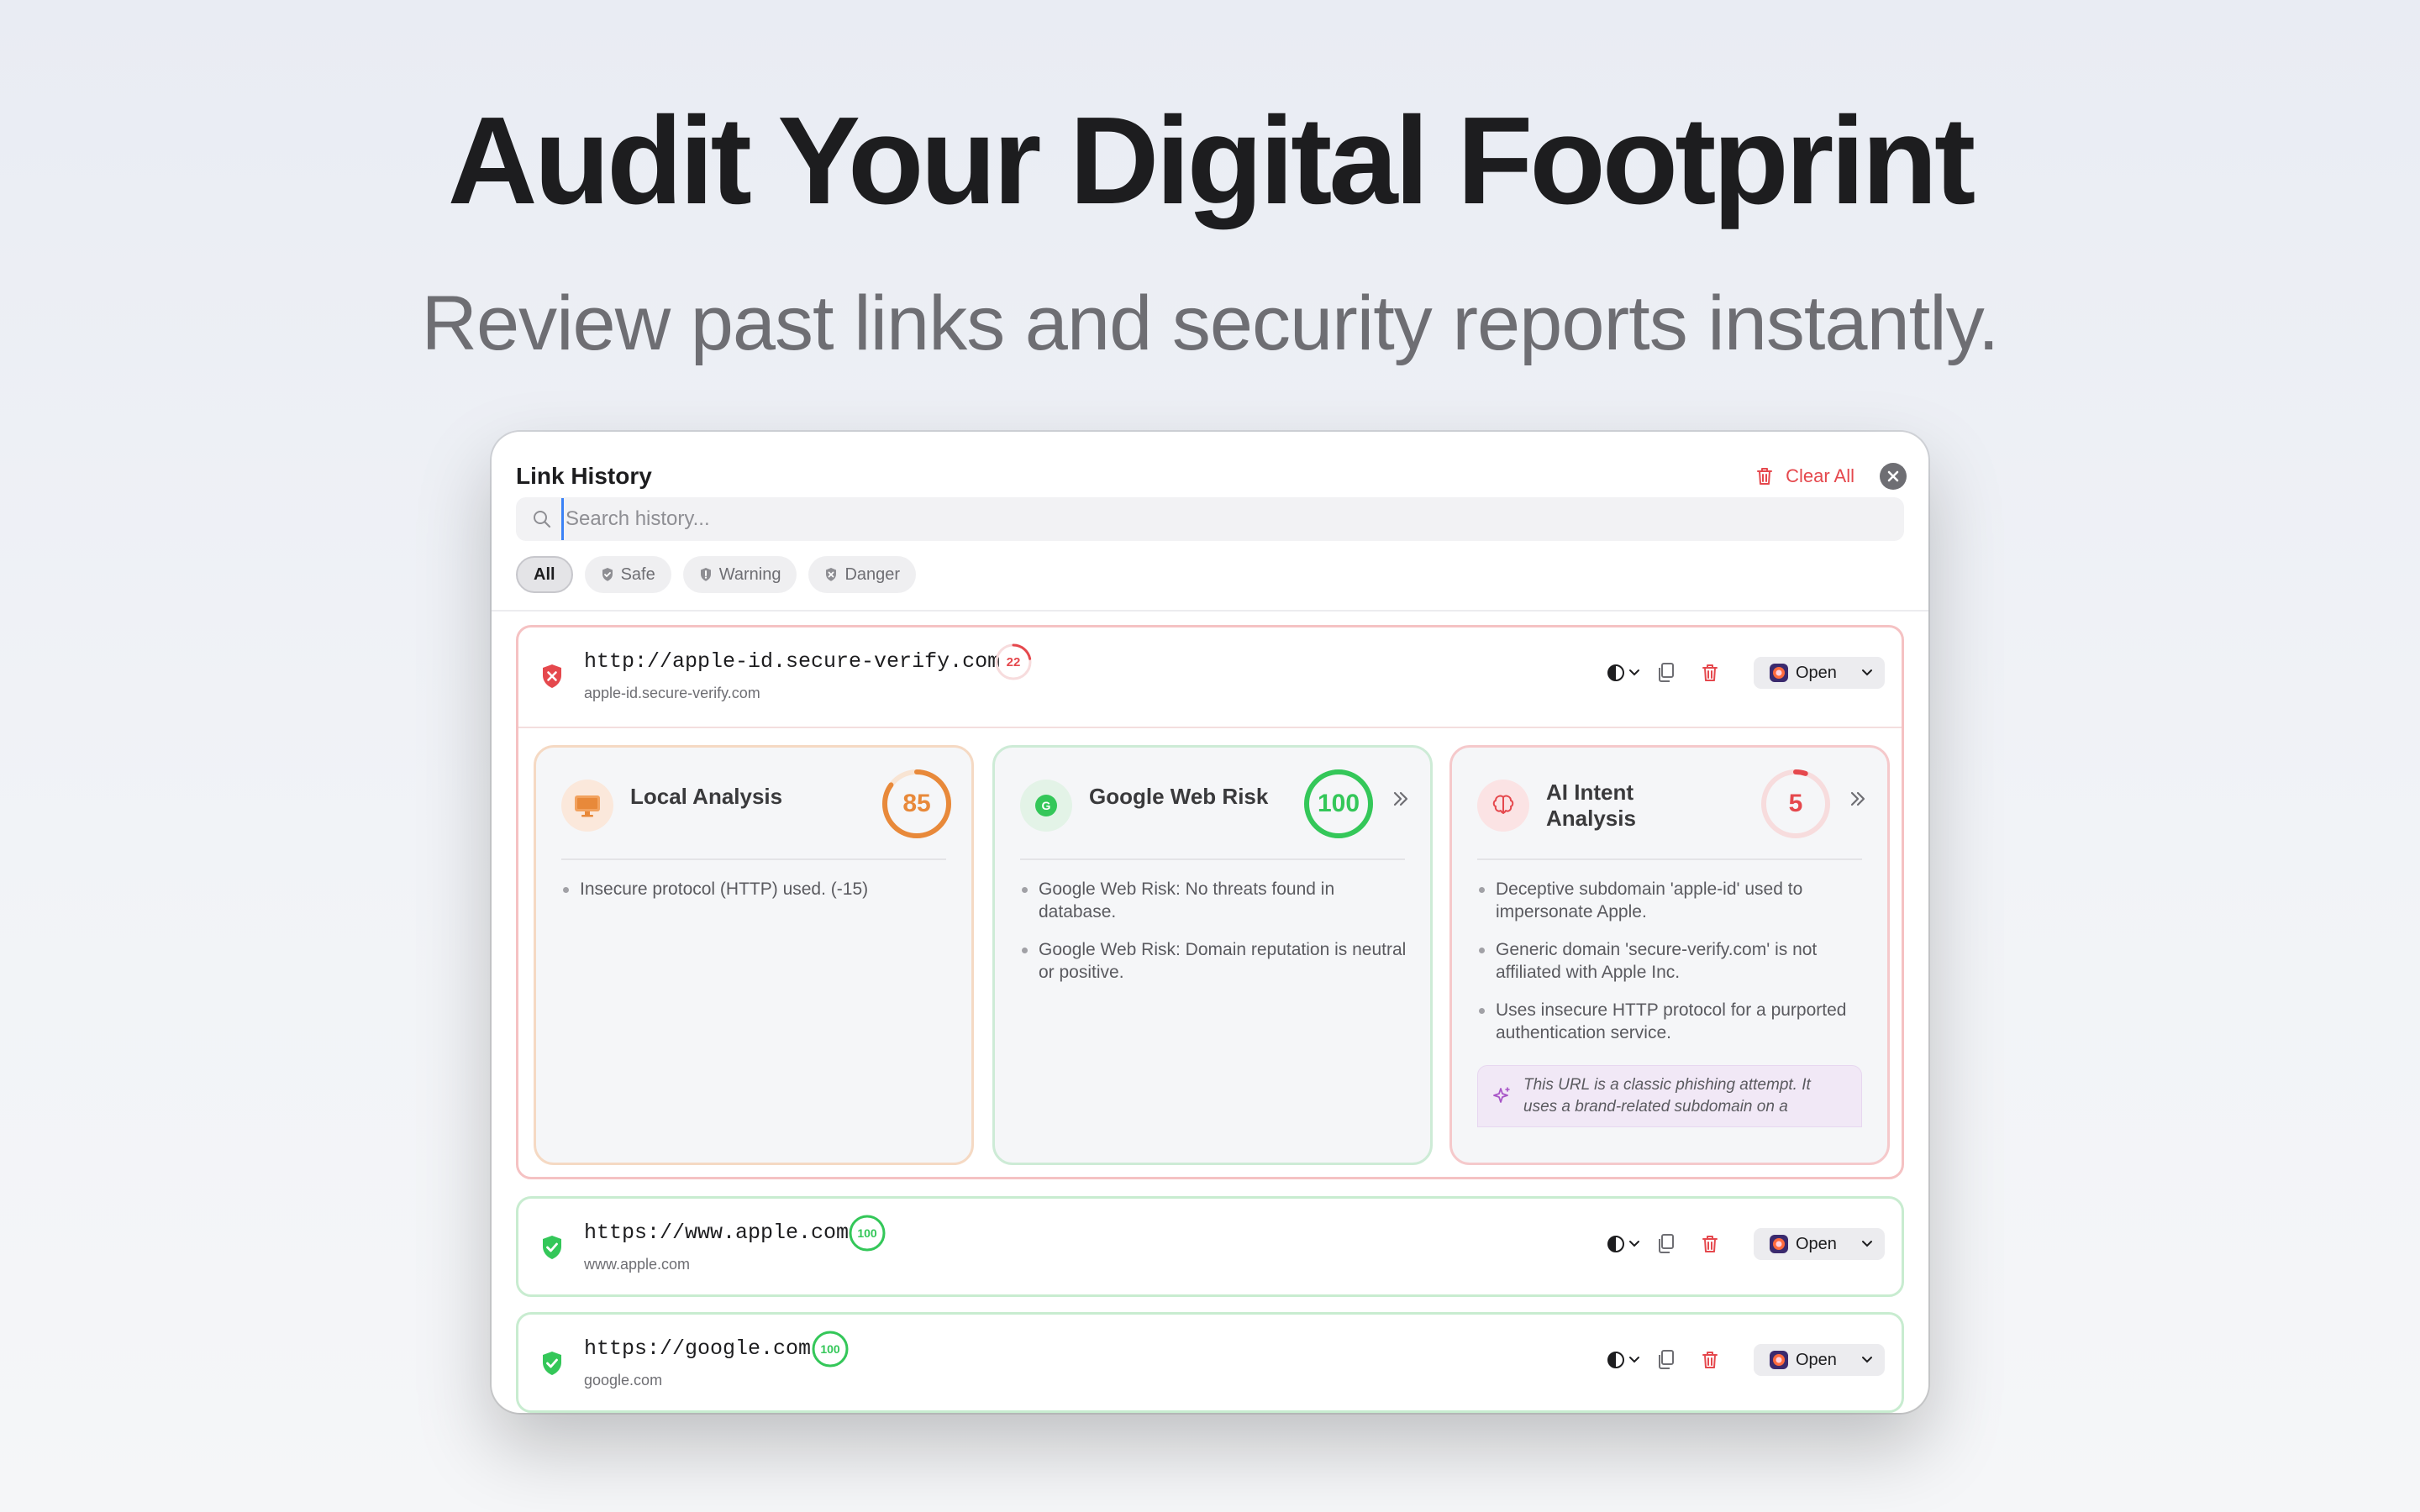 The image size is (2420, 1512). I want to click on entry-domain: www.apple.com, so click(637, 1264).